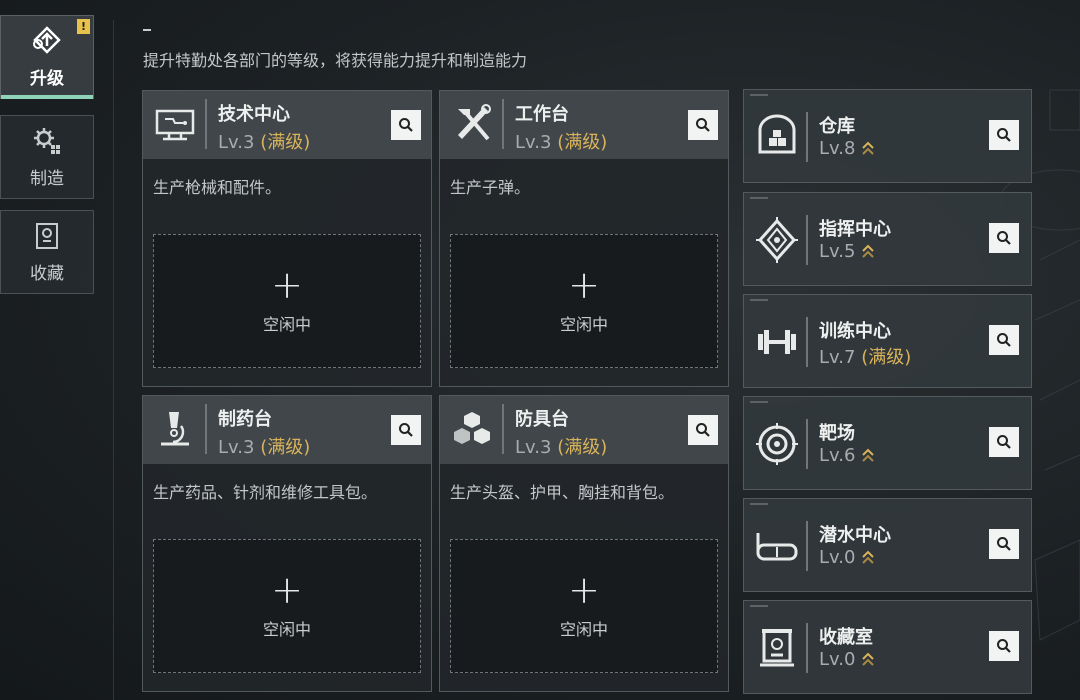 This screenshot has width=1080, height=700. Describe the element at coordinates (562, 492) in the screenshot. I see `department-description: 生产头盔、护甲、胸挂和背包。` at that location.